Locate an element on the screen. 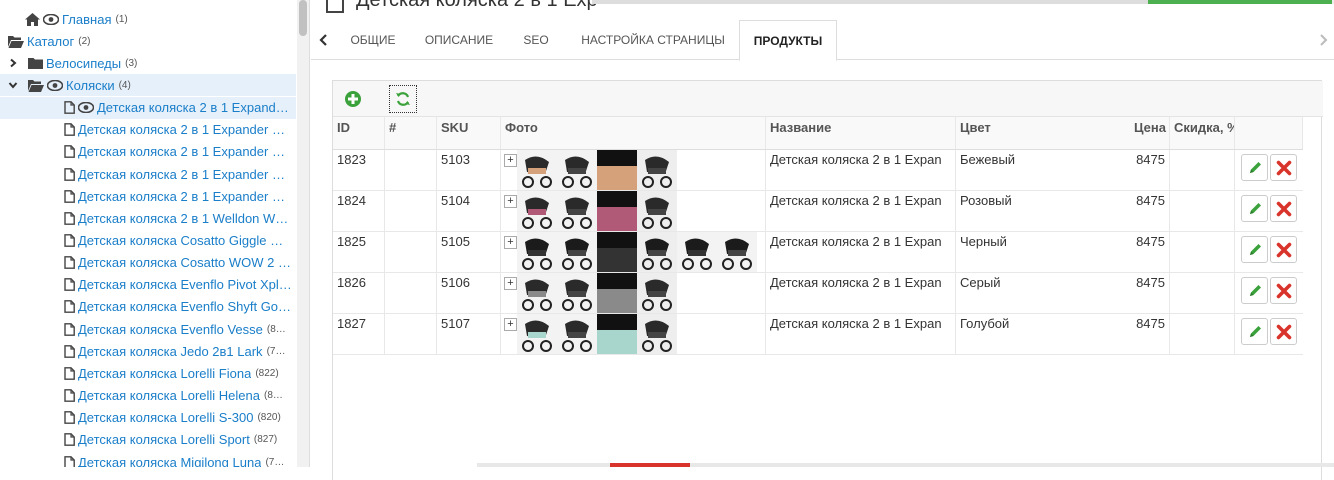  tab-seo: SEO is located at coordinates (536, 40).